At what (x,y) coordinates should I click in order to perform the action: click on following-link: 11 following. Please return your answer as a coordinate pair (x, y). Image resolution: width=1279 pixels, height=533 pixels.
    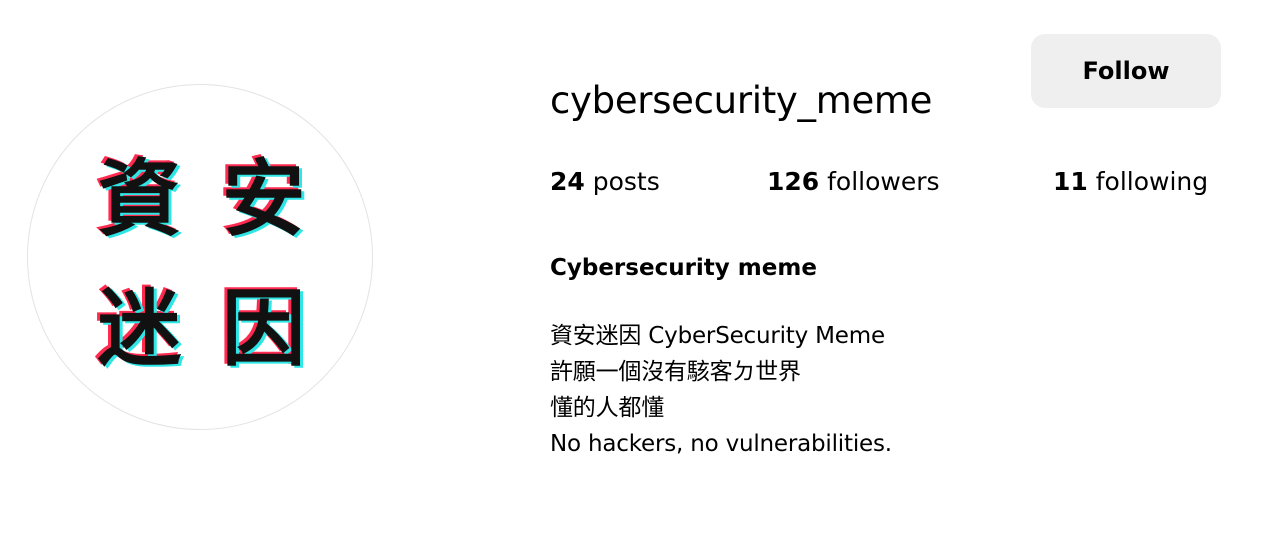
    Looking at the image, I should click on (1130, 182).